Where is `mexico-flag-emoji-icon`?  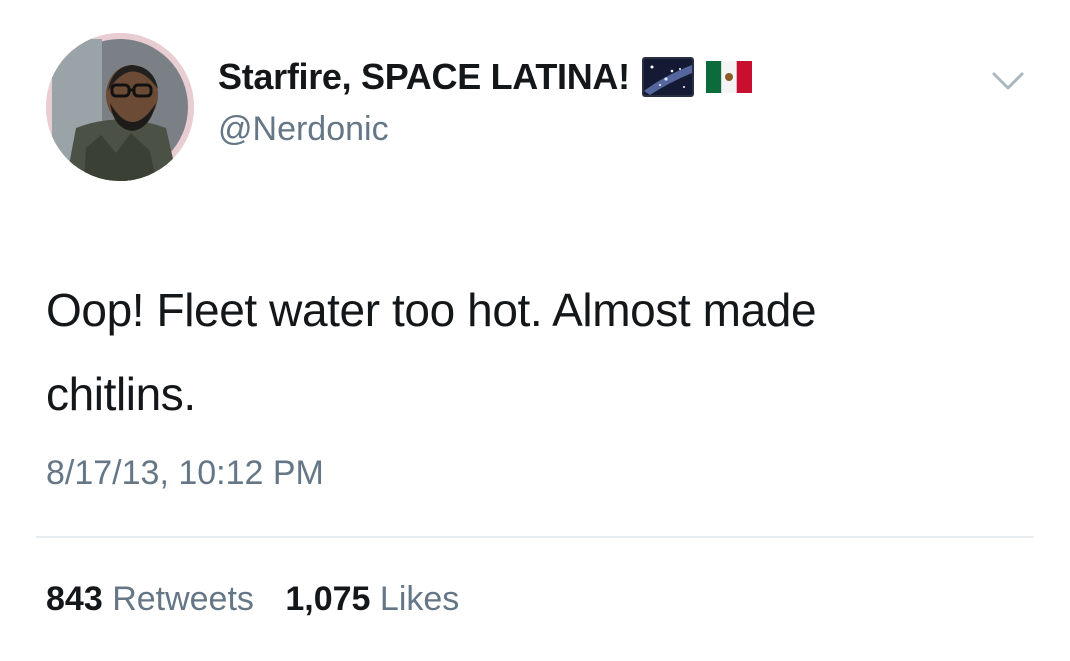 mexico-flag-emoji-icon is located at coordinates (728, 77).